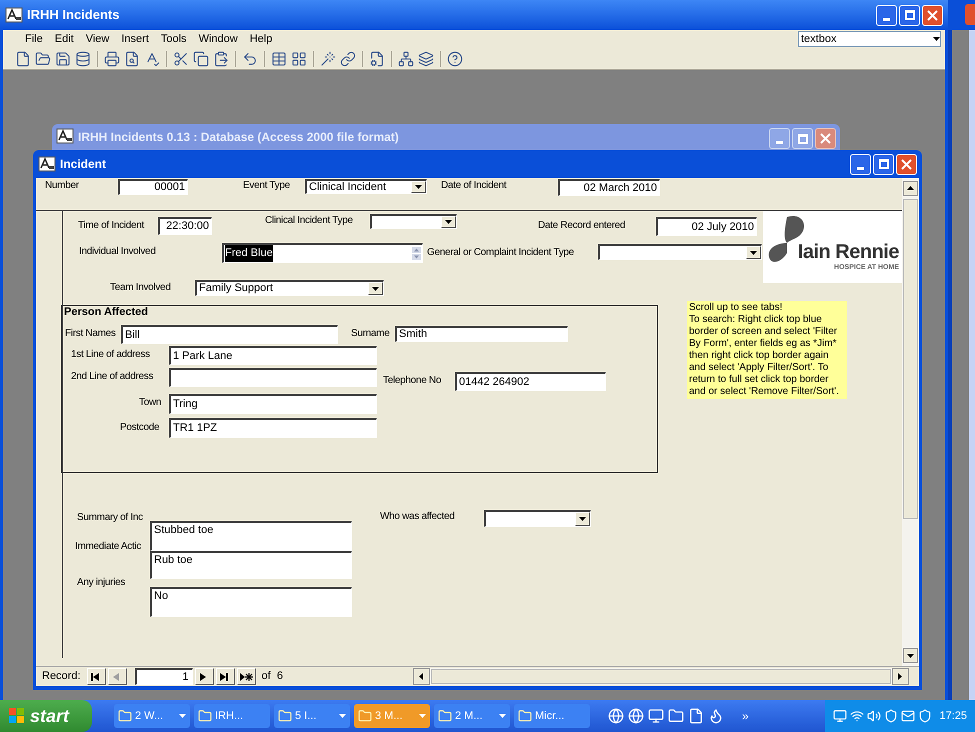 This screenshot has width=975, height=732. I want to click on wand-icon, so click(328, 58).